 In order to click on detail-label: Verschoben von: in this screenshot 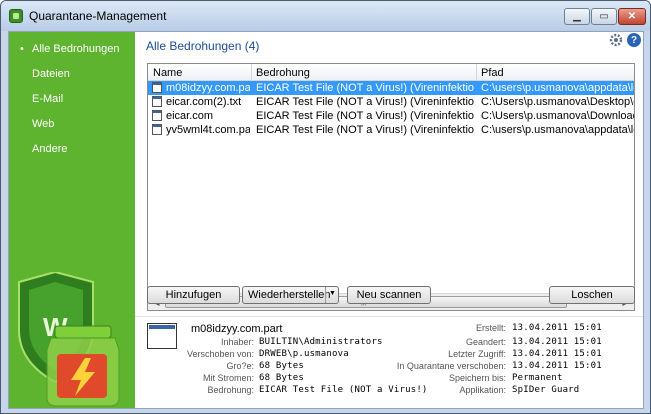, I will do `click(220, 354)`.